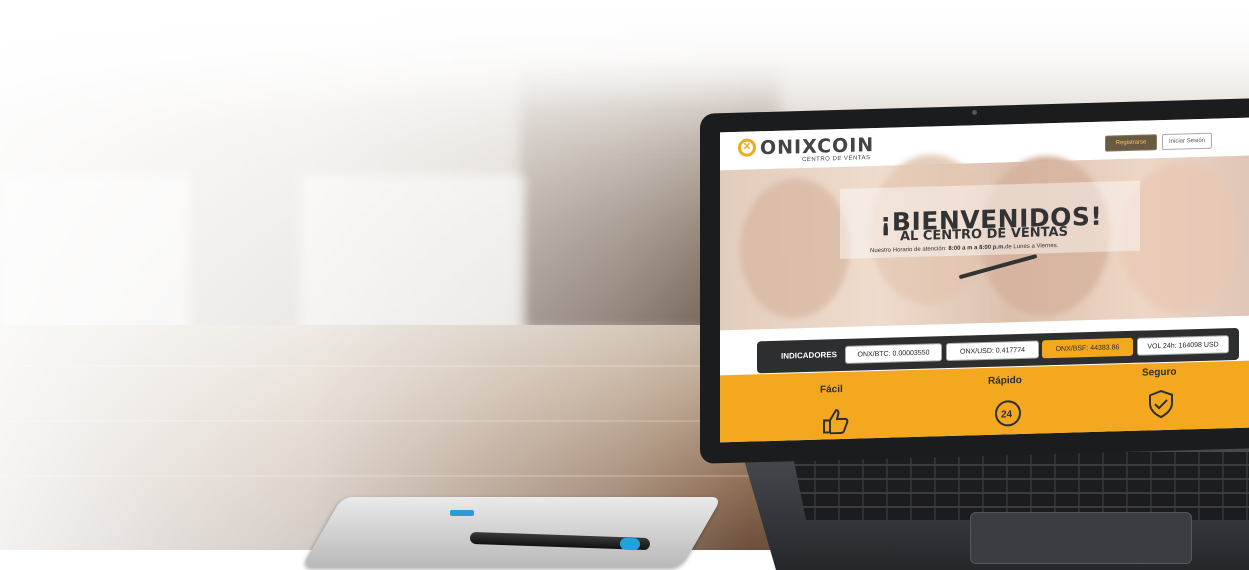  What do you see at coordinates (836, 159) in the screenshot?
I see `logo-subtitle: CENTRO DE VENTAS` at bounding box center [836, 159].